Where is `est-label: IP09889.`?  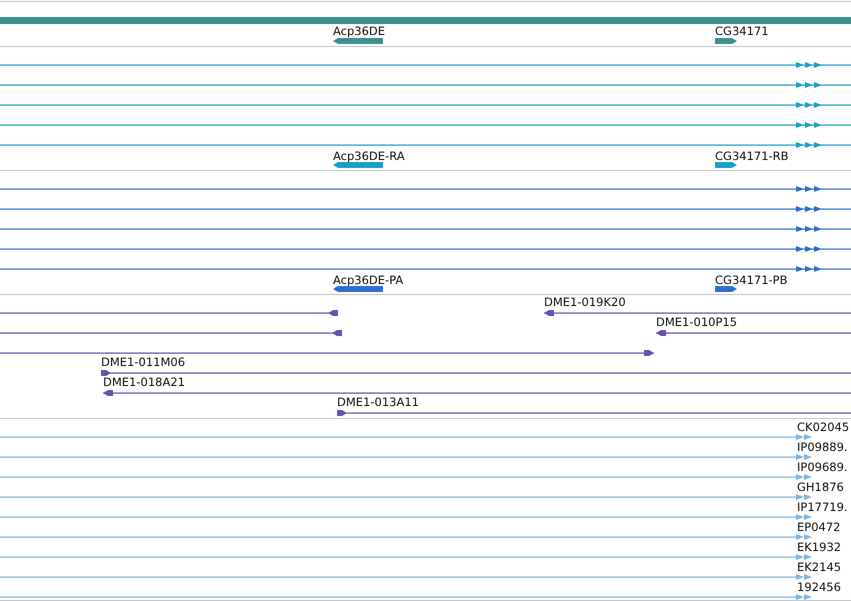 est-label: IP09889. is located at coordinates (822, 447).